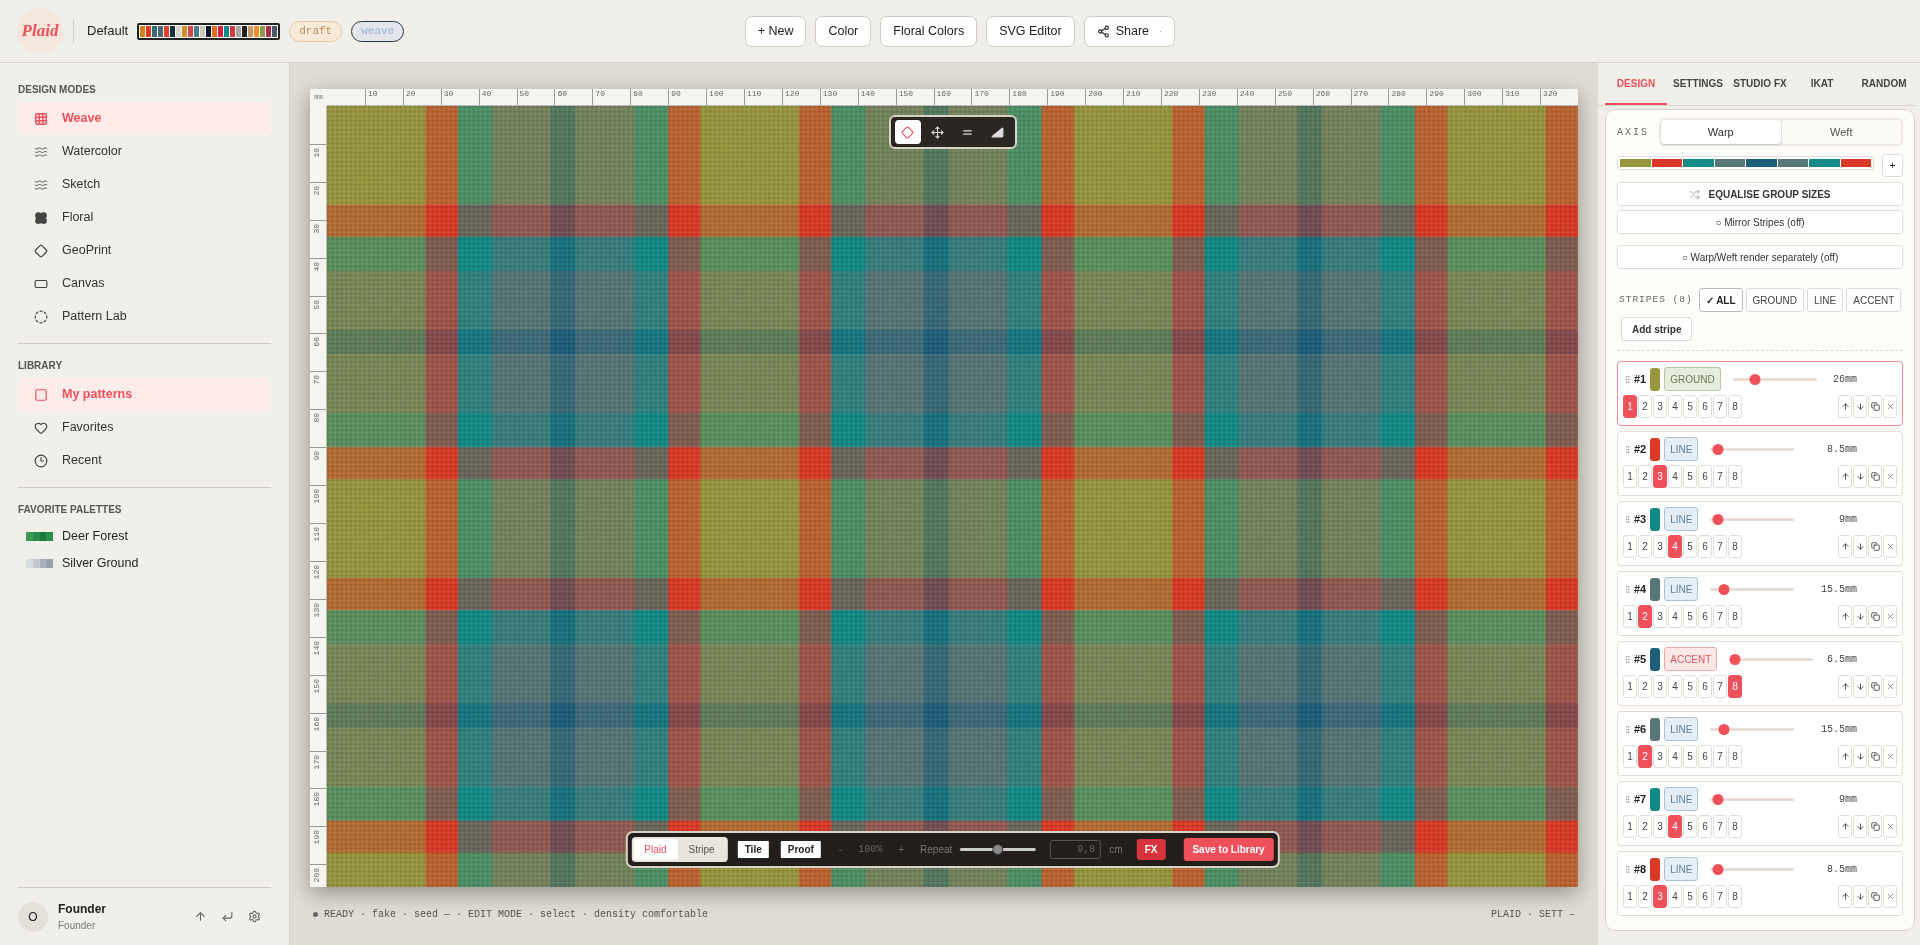  I want to click on upload-icon, so click(200, 916).